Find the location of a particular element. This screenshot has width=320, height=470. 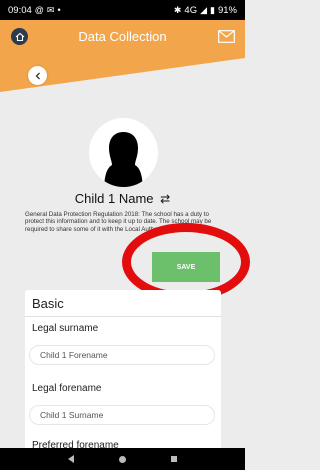

at-icon: @ is located at coordinates (39, 10).